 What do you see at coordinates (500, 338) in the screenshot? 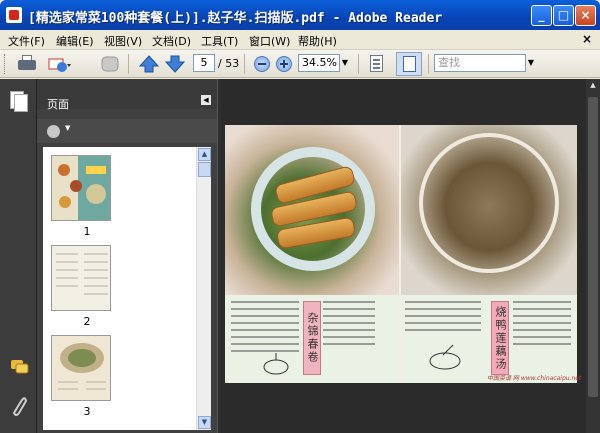
I see `recipe-title-right: 烧鸭莲藕汤` at bounding box center [500, 338].